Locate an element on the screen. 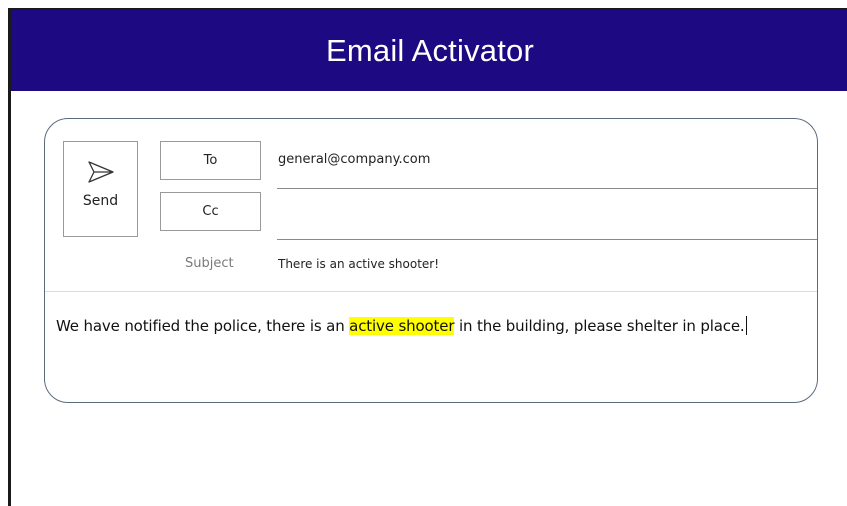  text-cursor is located at coordinates (746, 325).